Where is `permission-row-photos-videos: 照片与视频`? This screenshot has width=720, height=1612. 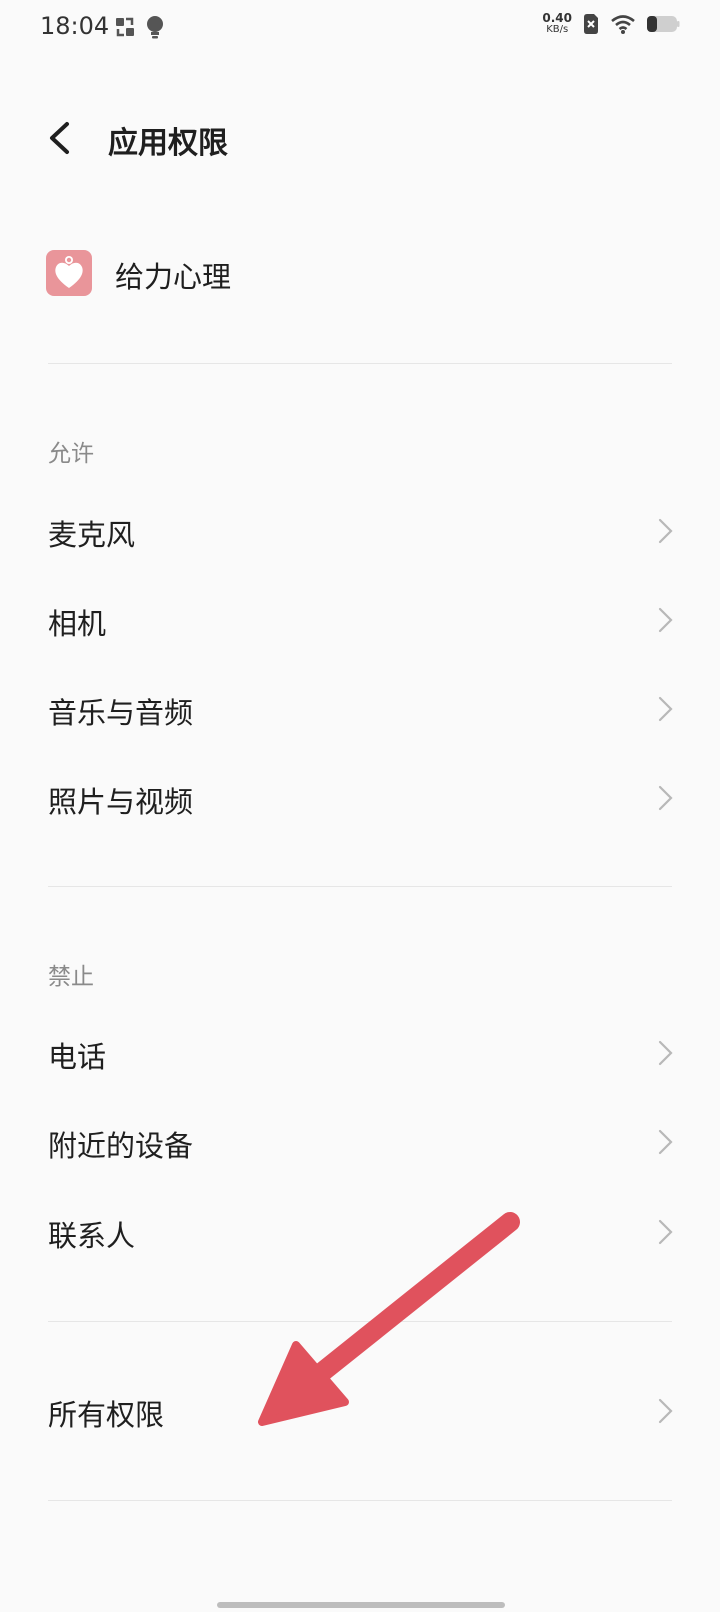
permission-row-photos-videos: 照片与视频 is located at coordinates (360, 799).